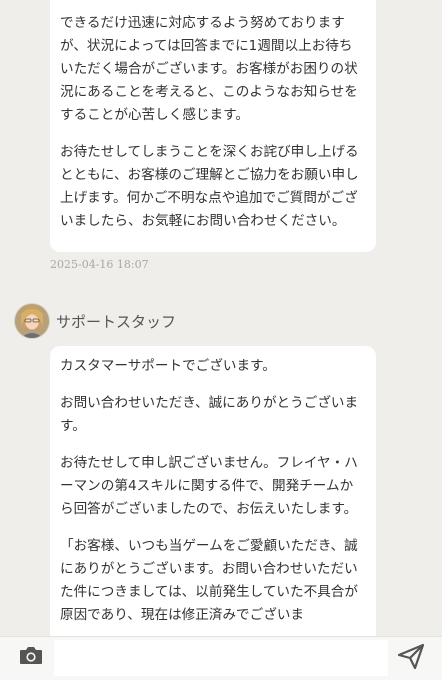 This screenshot has height=680, width=442. I want to click on avatar, so click(32, 321).